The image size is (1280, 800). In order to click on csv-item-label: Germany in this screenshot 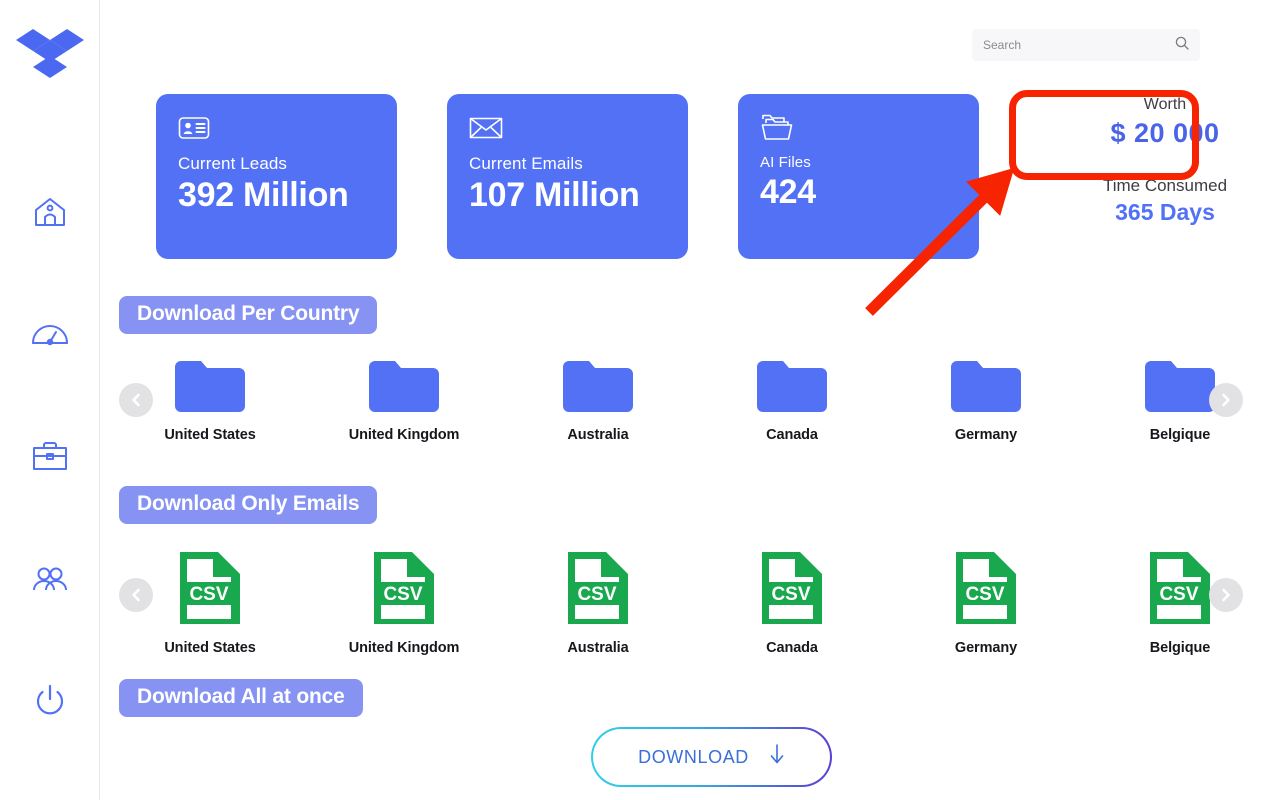, I will do `click(986, 648)`.